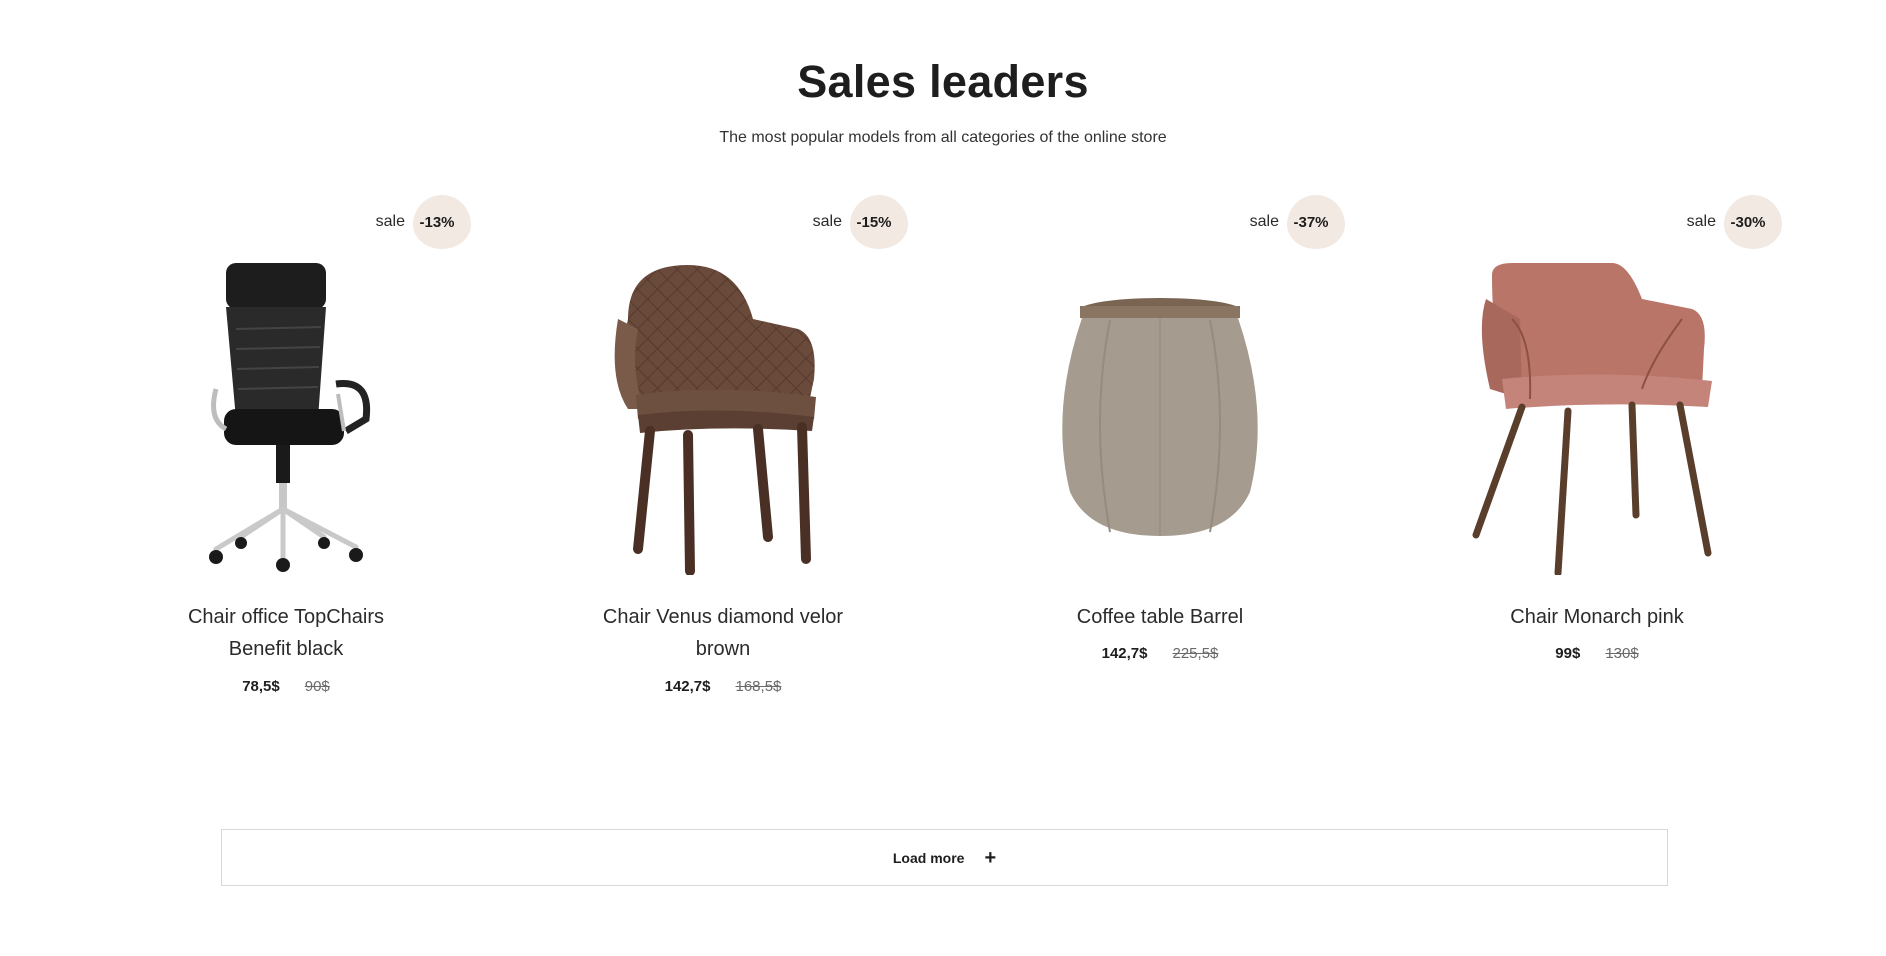 This screenshot has height=956, width=1886. Describe the element at coordinates (1748, 222) in the screenshot. I see `discount-value: -30%` at that location.